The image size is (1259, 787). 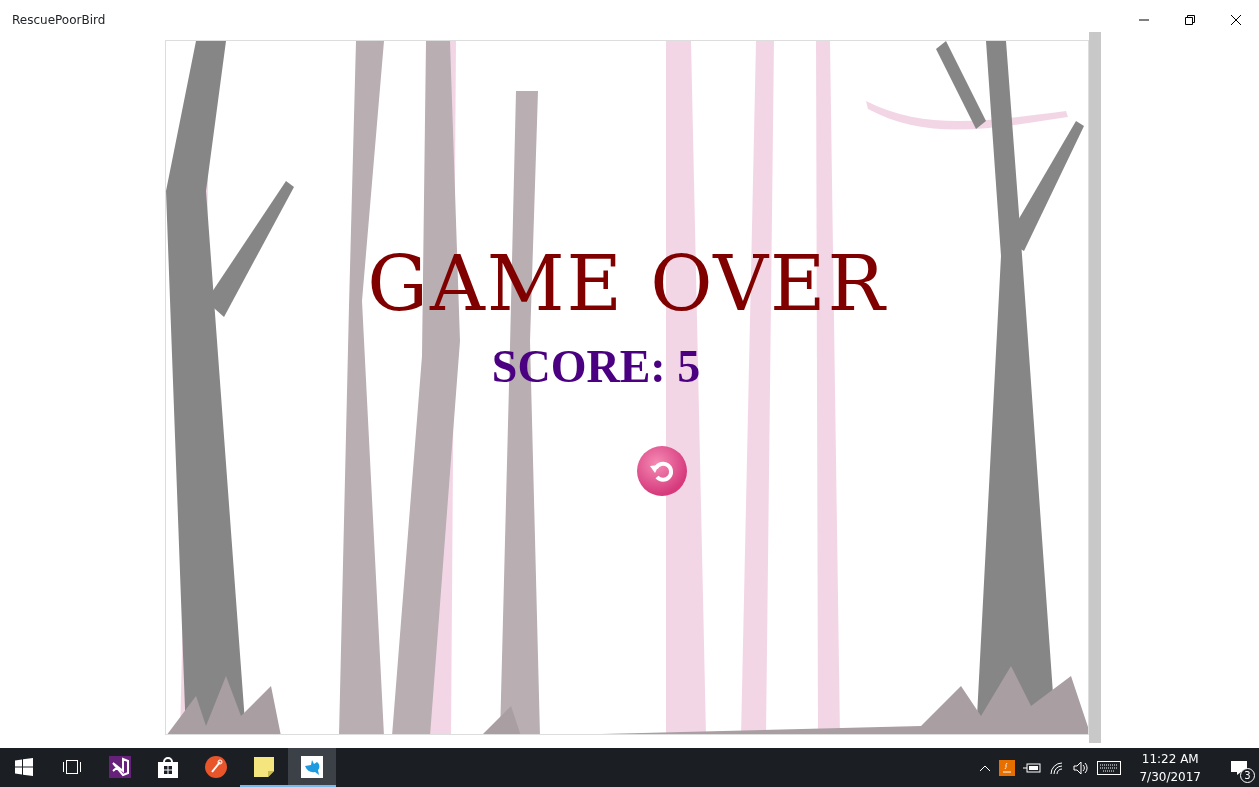 What do you see at coordinates (1190, 20) in the screenshot?
I see `restore-icon` at bounding box center [1190, 20].